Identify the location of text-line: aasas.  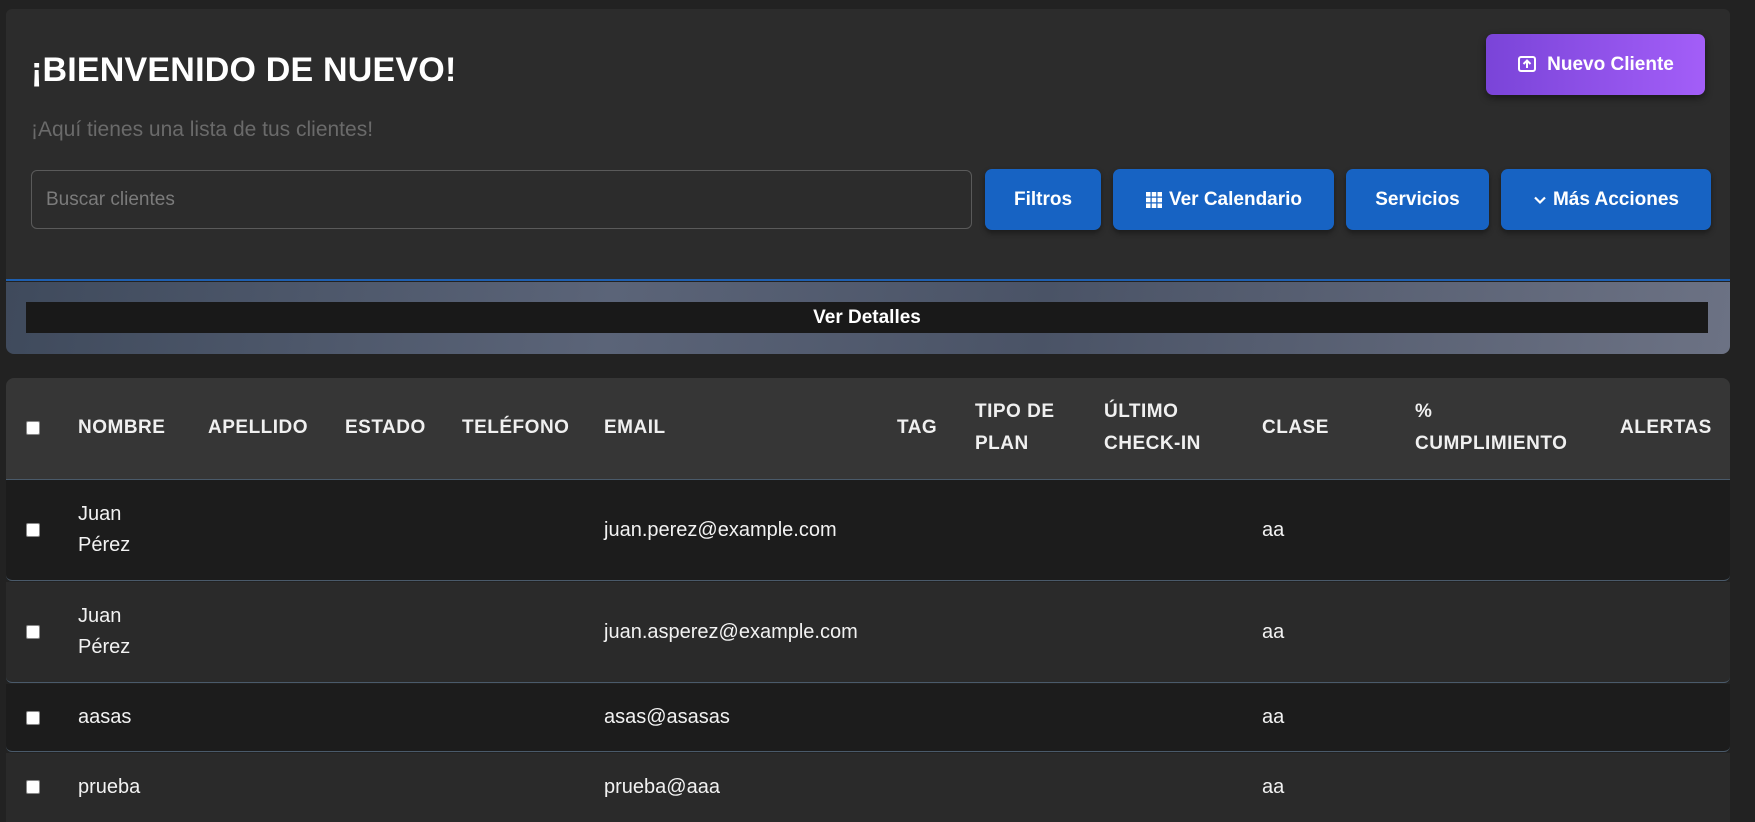
(105, 717).